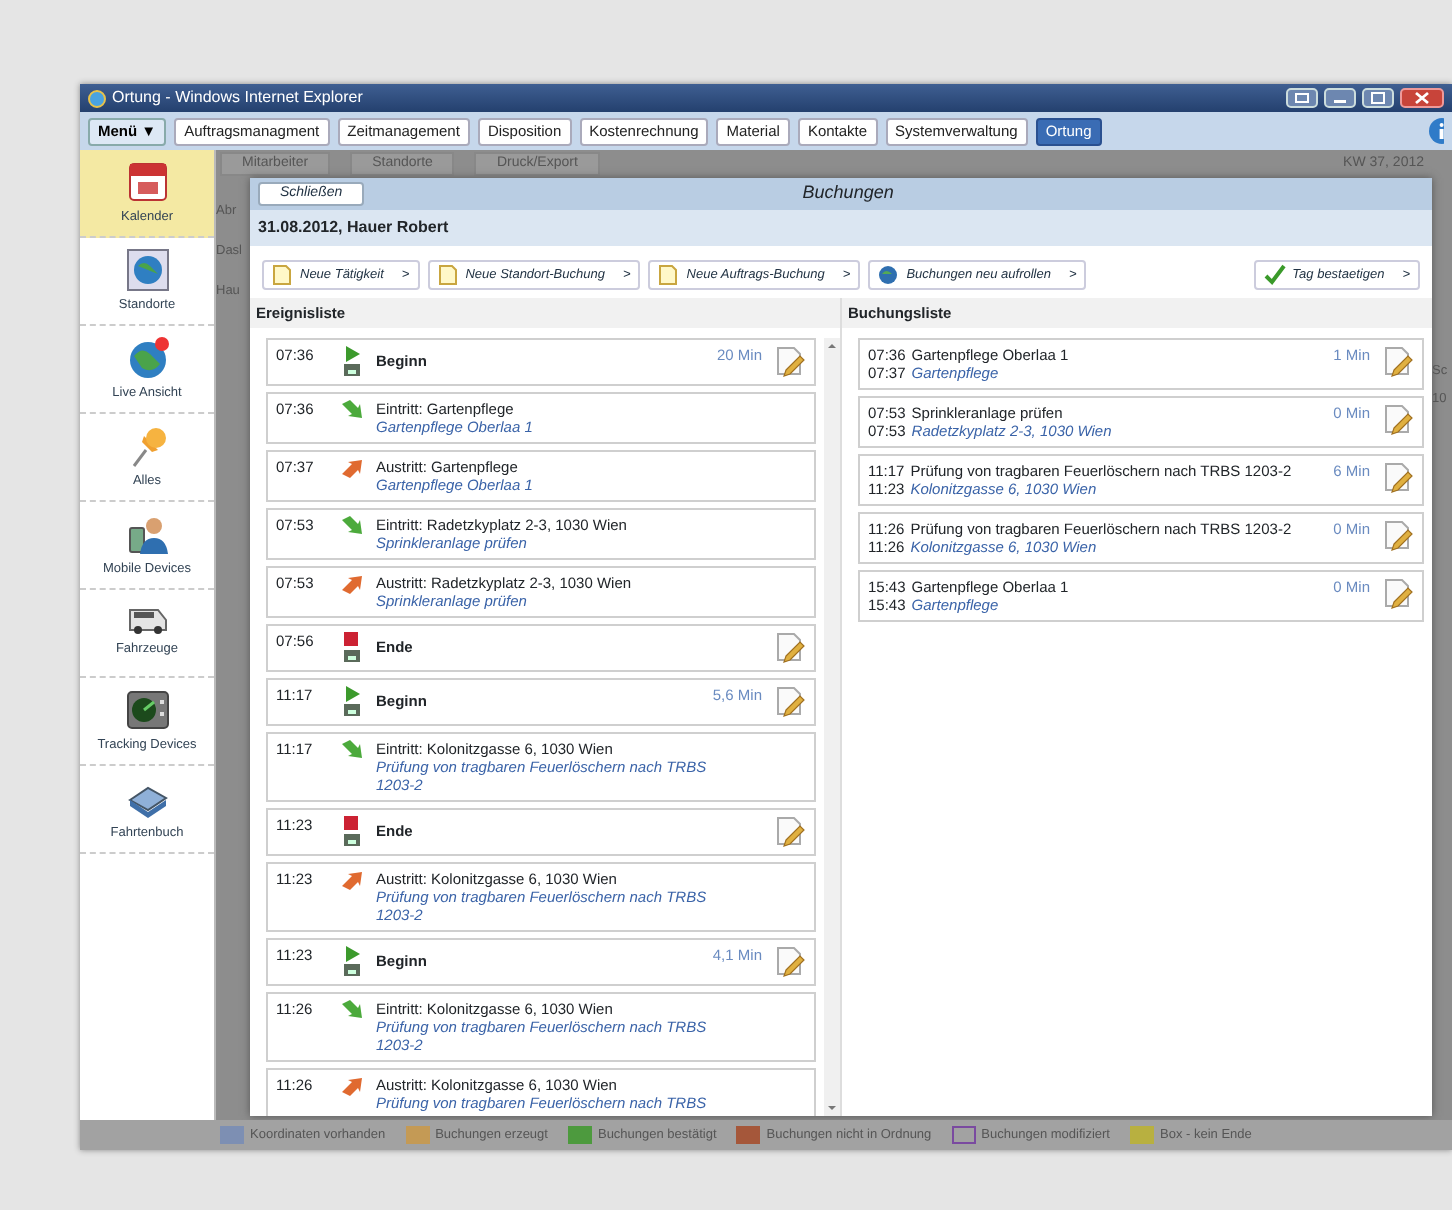 This screenshot has width=1452, height=1210. Describe the element at coordinates (832, 1108) in the screenshot. I see `scroll-down-icon` at that location.